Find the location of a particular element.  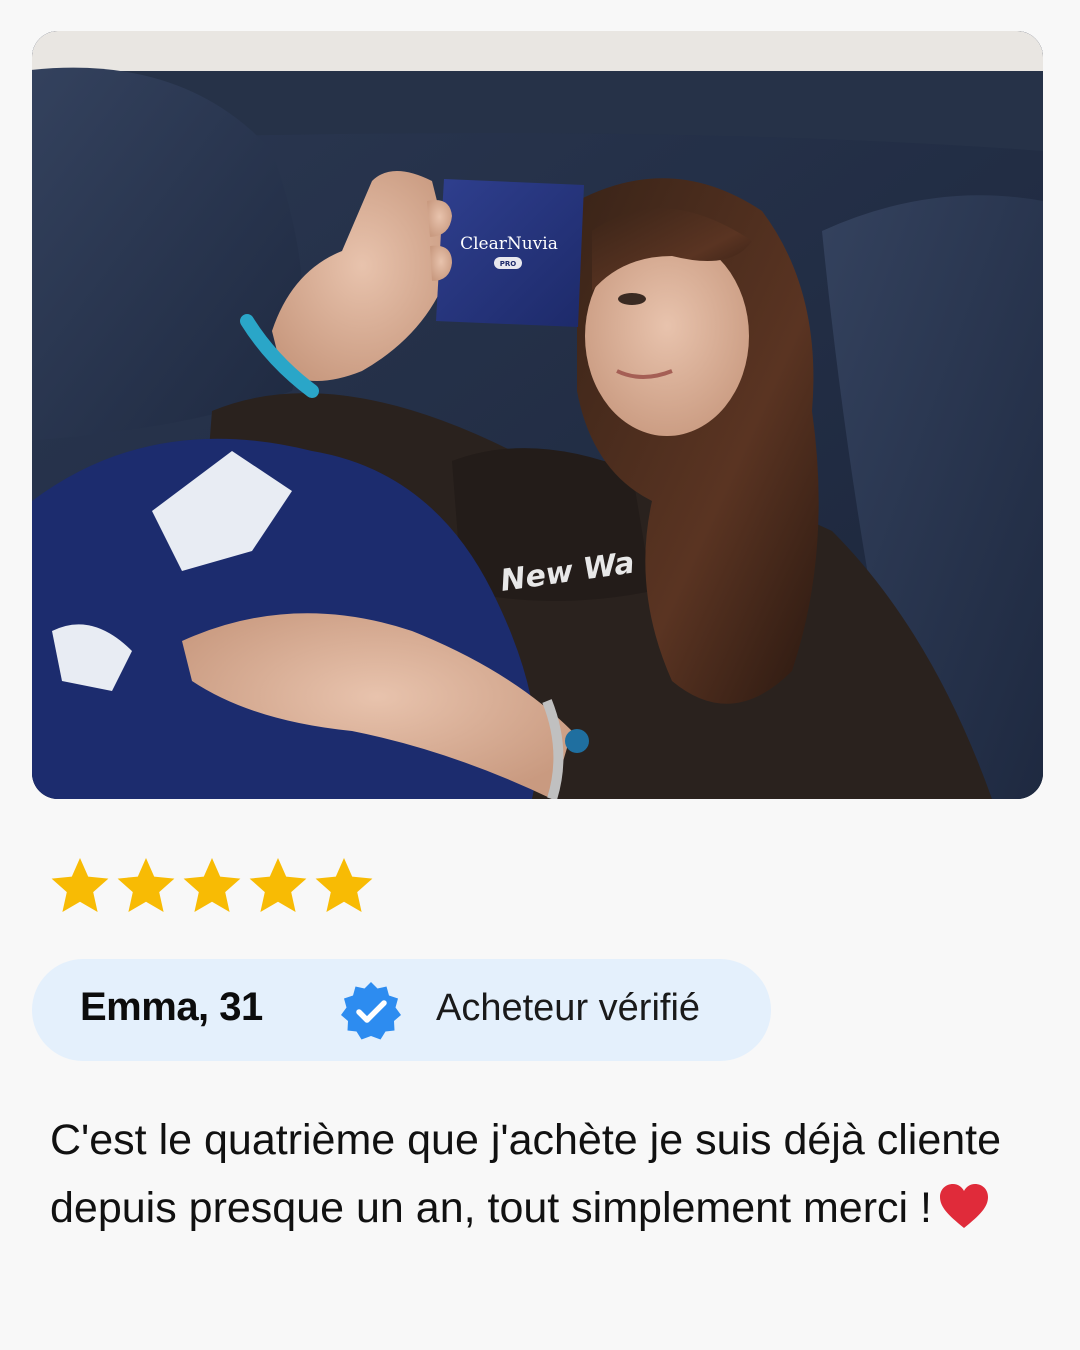

product-box: ClearNuvia PRO is located at coordinates (510, 253).